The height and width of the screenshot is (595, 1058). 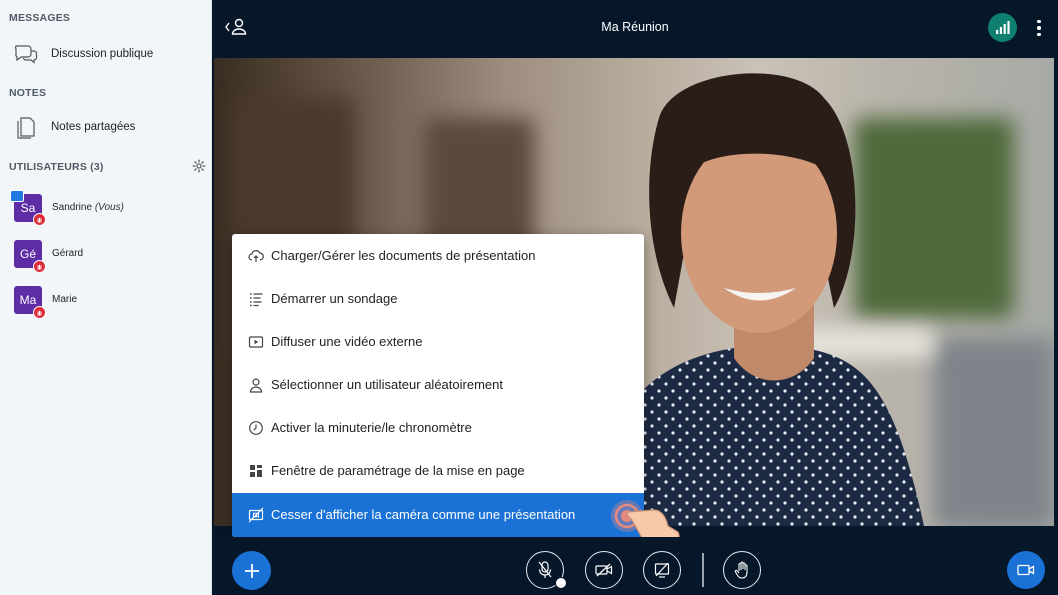 I want to click on menu-item-external-video: Diffuser une vidéo externe, so click(x=438, y=341).